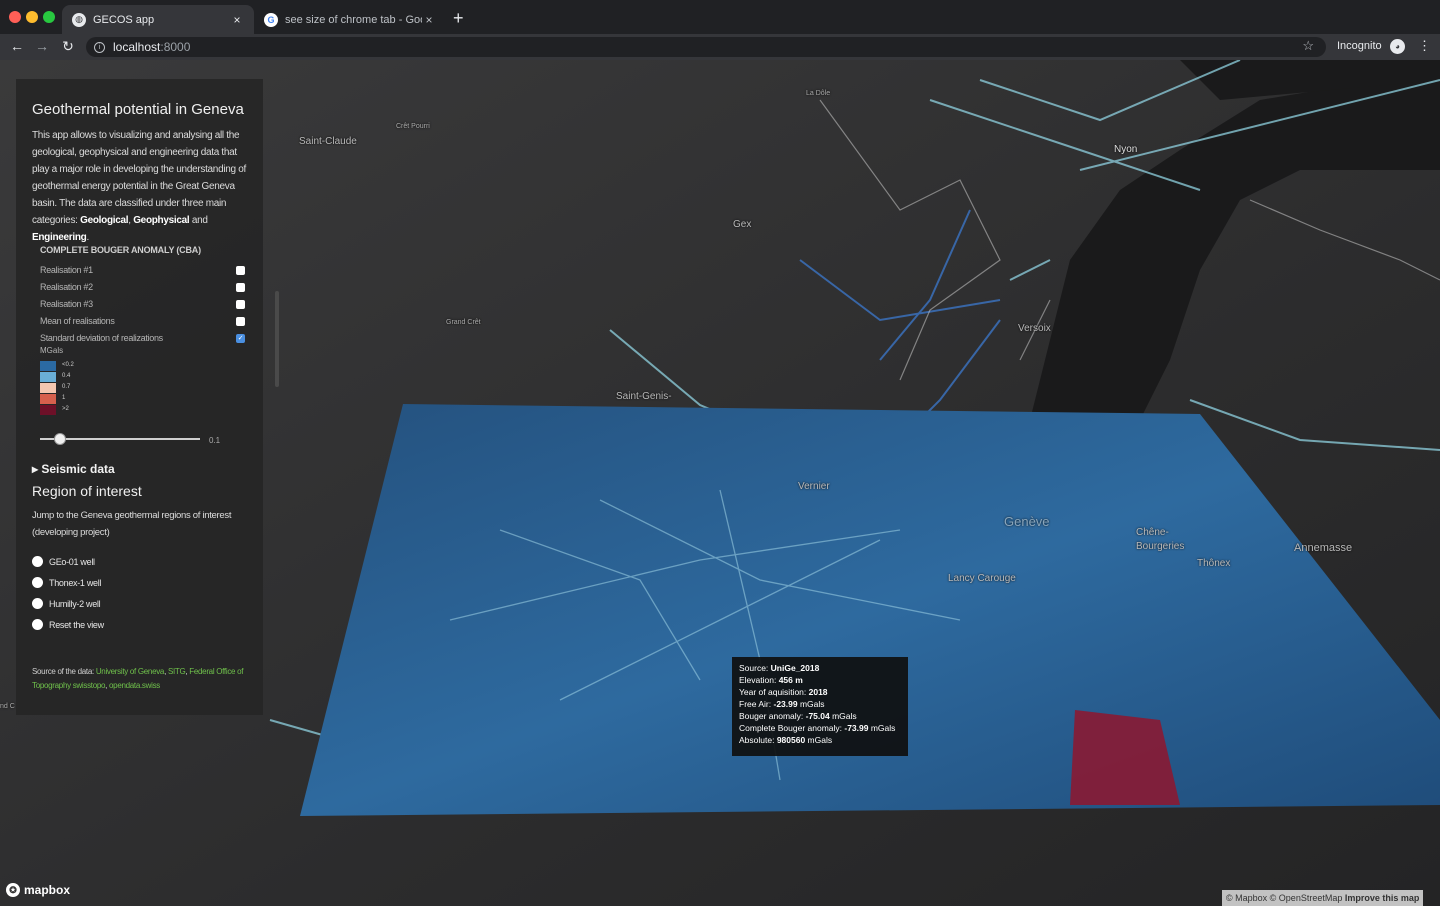  Describe the element at coordinates (87, 491) in the screenshot. I see `region-title: Region of interest` at that location.